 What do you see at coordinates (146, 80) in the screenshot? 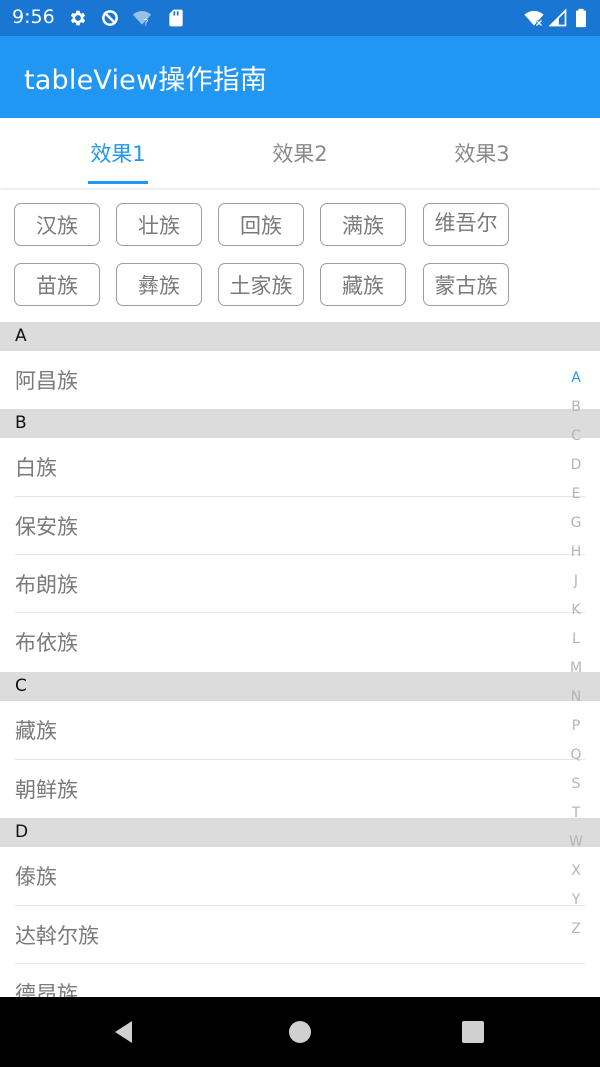
I see `page-title: tableView操作指南` at bounding box center [146, 80].